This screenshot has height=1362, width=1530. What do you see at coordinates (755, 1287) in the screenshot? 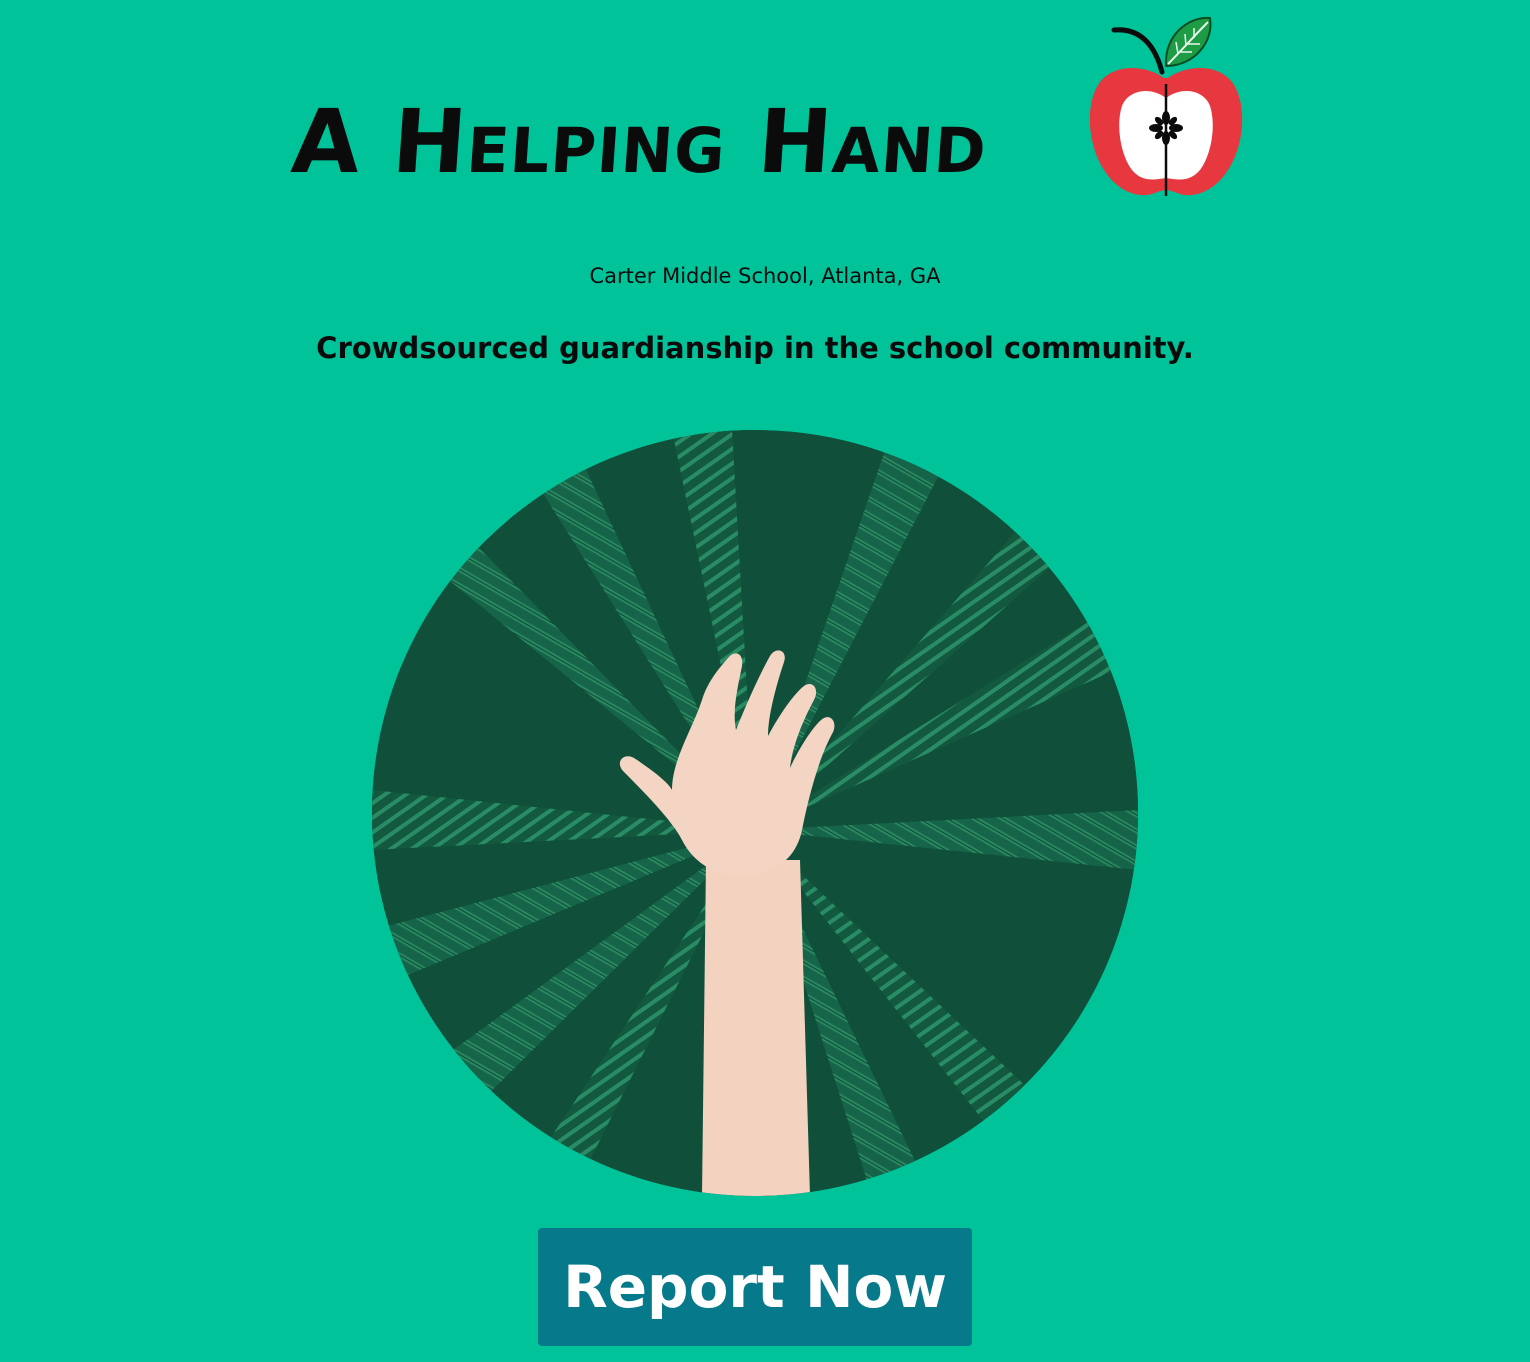
I see `report-now-button: Report Now` at bounding box center [755, 1287].